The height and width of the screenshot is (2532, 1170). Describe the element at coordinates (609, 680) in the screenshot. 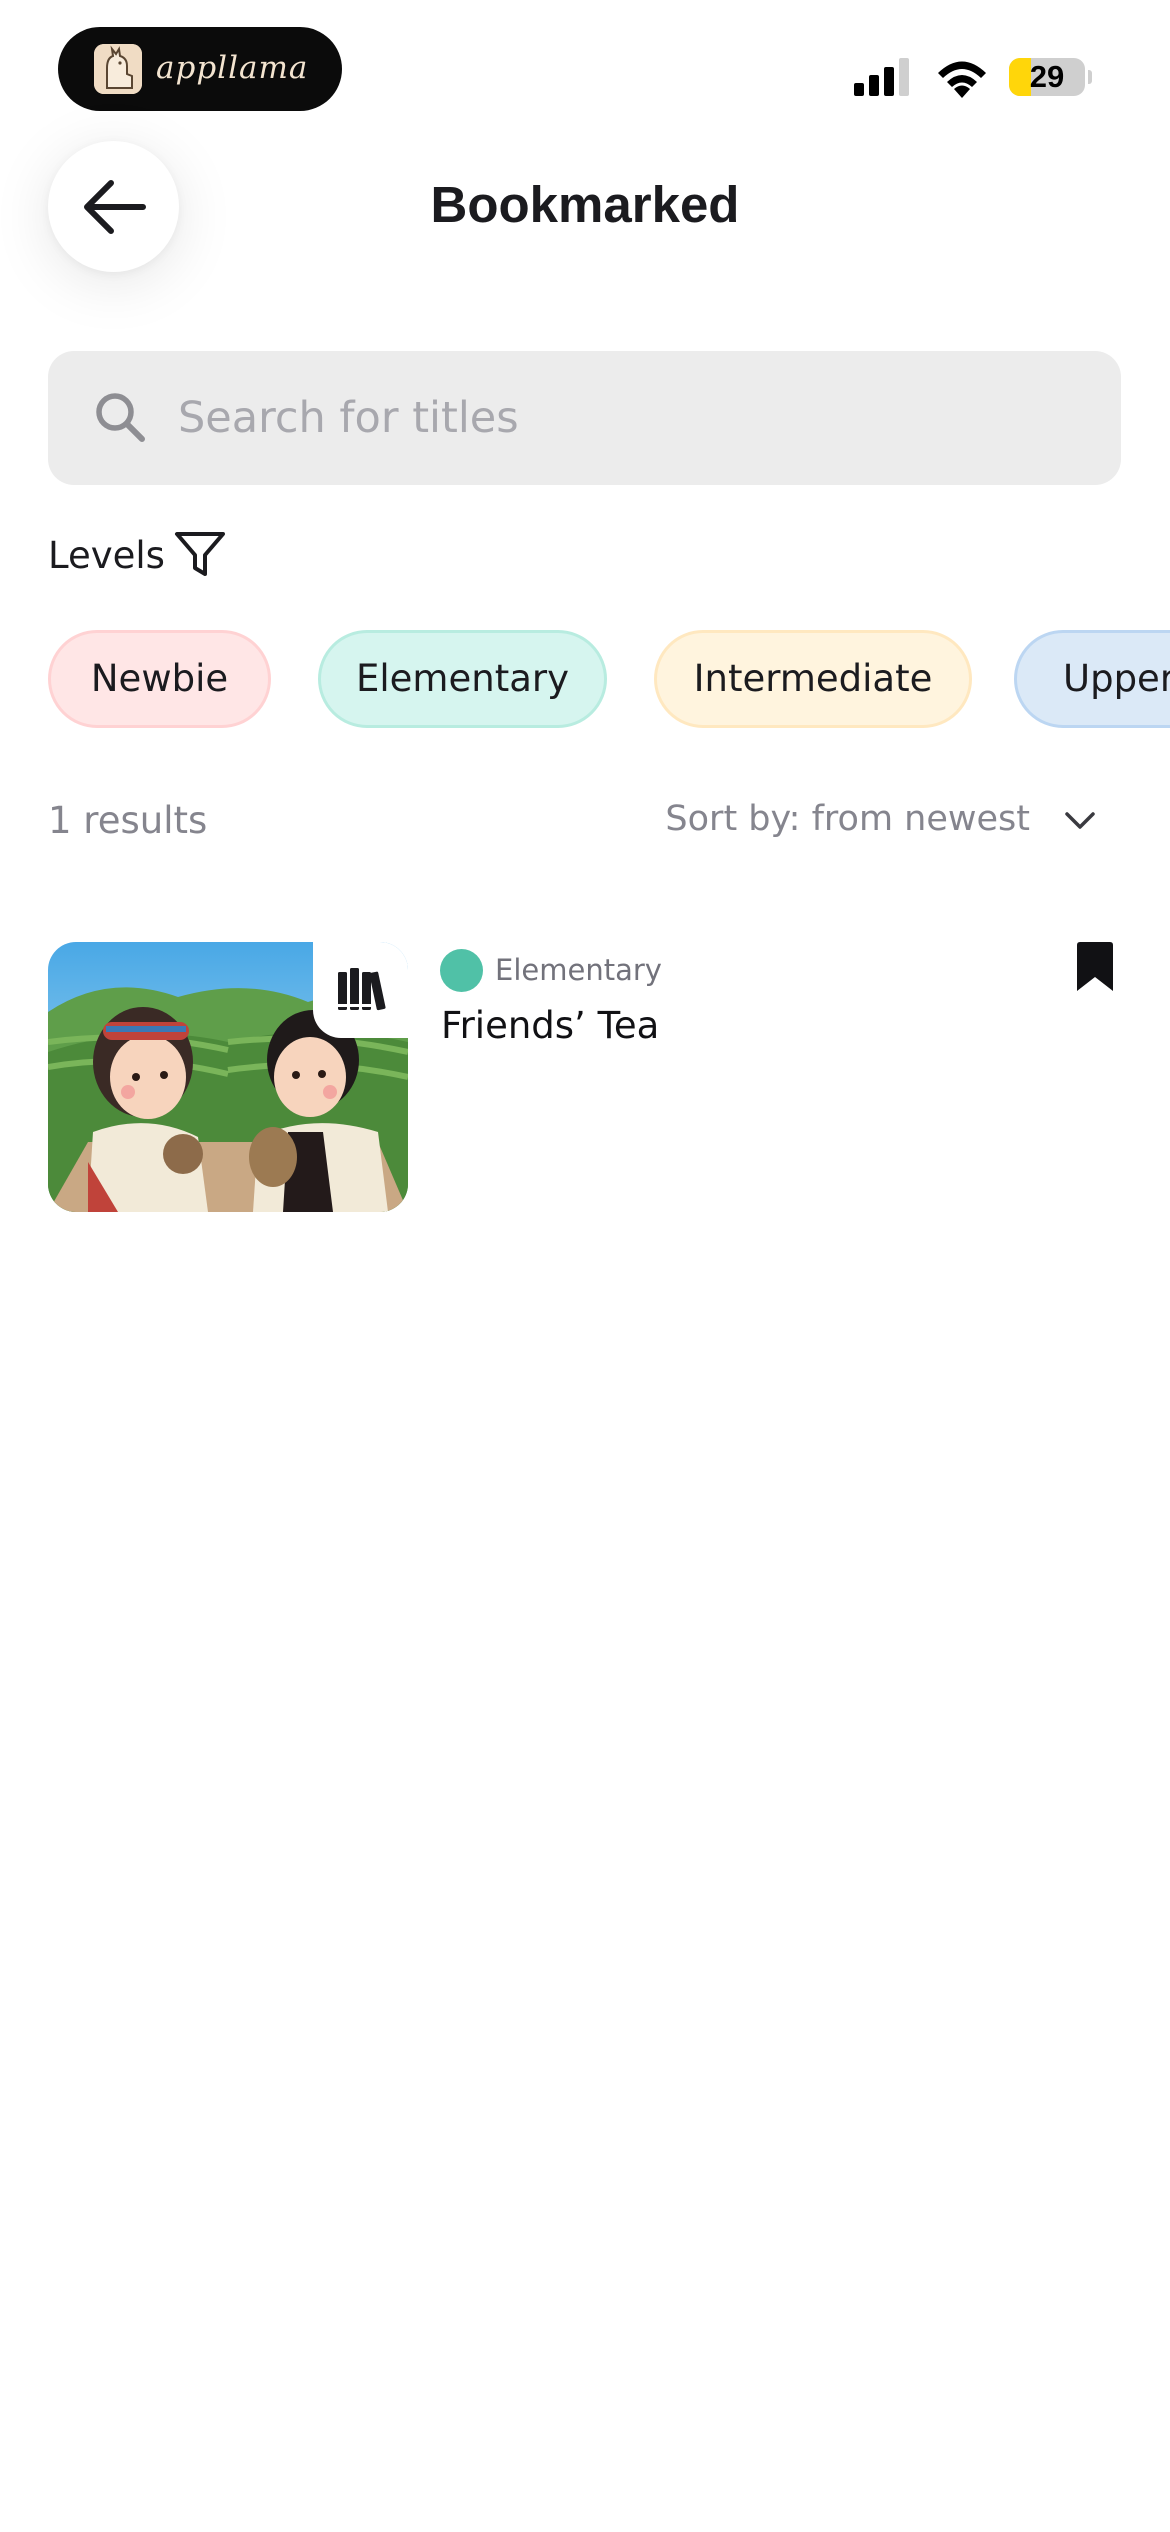

I see `level-chips: Newbie Elementary Intermediate Upper` at that location.